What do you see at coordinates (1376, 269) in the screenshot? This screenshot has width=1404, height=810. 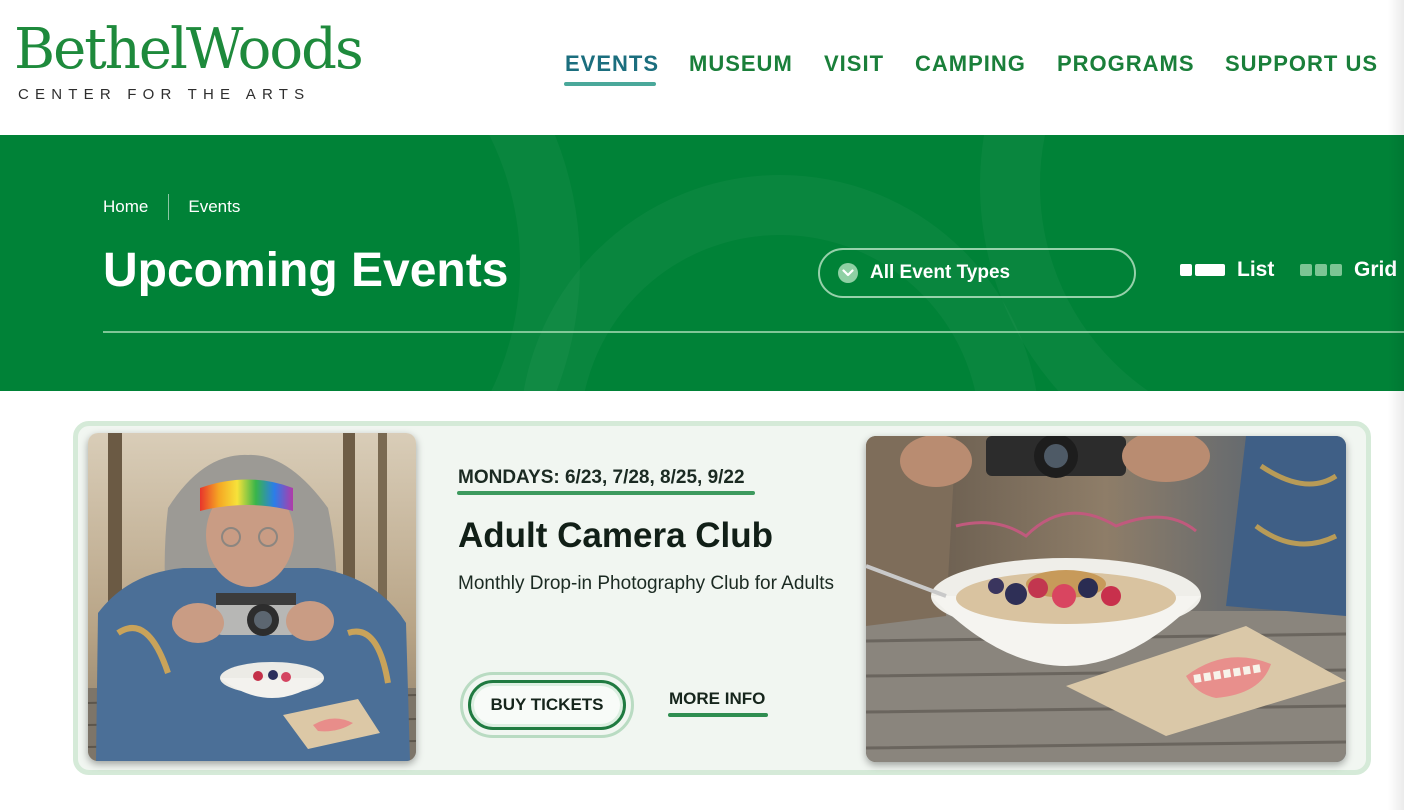 I see `view-grid-label: Grid` at bounding box center [1376, 269].